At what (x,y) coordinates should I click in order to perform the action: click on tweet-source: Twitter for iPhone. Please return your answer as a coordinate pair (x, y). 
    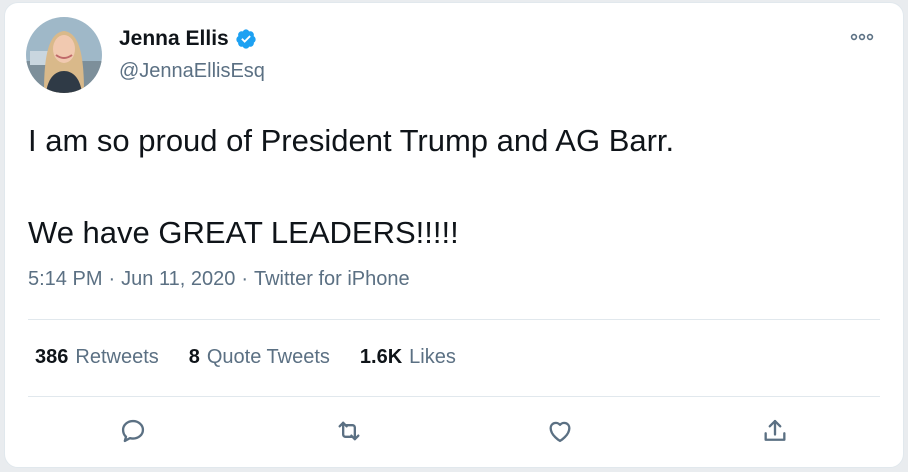
    Looking at the image, I should click on (332, 279).